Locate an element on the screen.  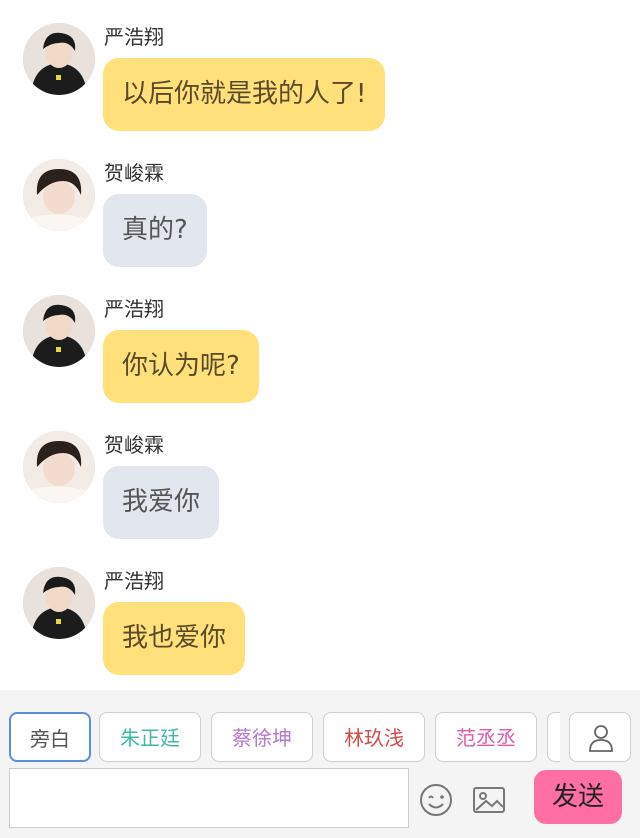
smile-icon is located at coordinates (436, 800).